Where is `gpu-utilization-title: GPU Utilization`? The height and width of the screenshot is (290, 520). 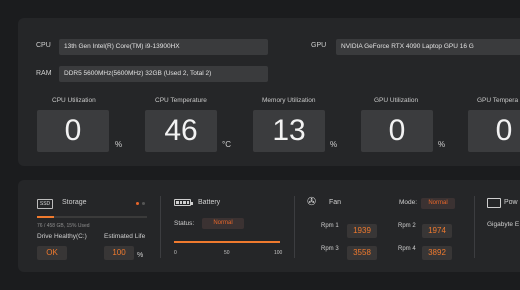 gpu-utilization-title: GPU Utilization is located at coordinates (396, 100).